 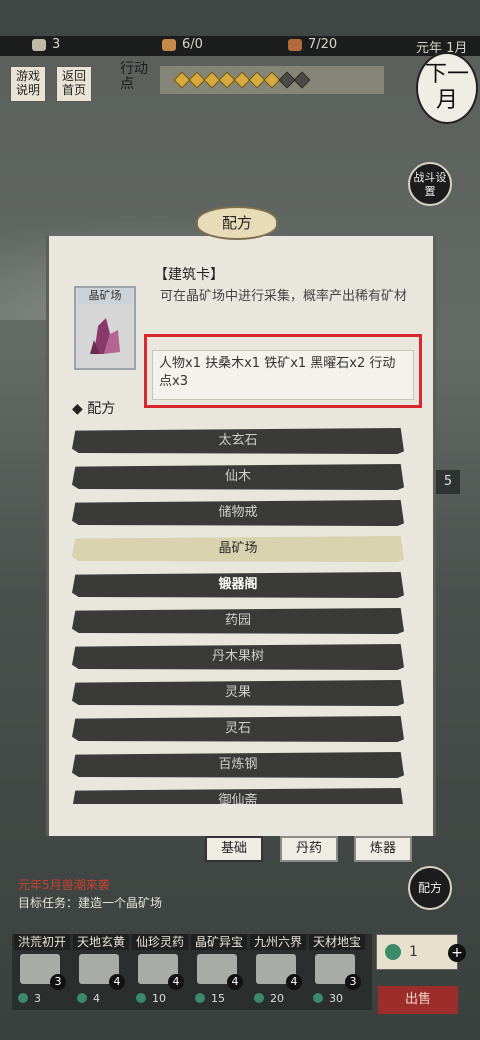 What do you see at coordinates (39, 44) in the screenshot?
I see `person-icon` at bounding box center [39, 44].